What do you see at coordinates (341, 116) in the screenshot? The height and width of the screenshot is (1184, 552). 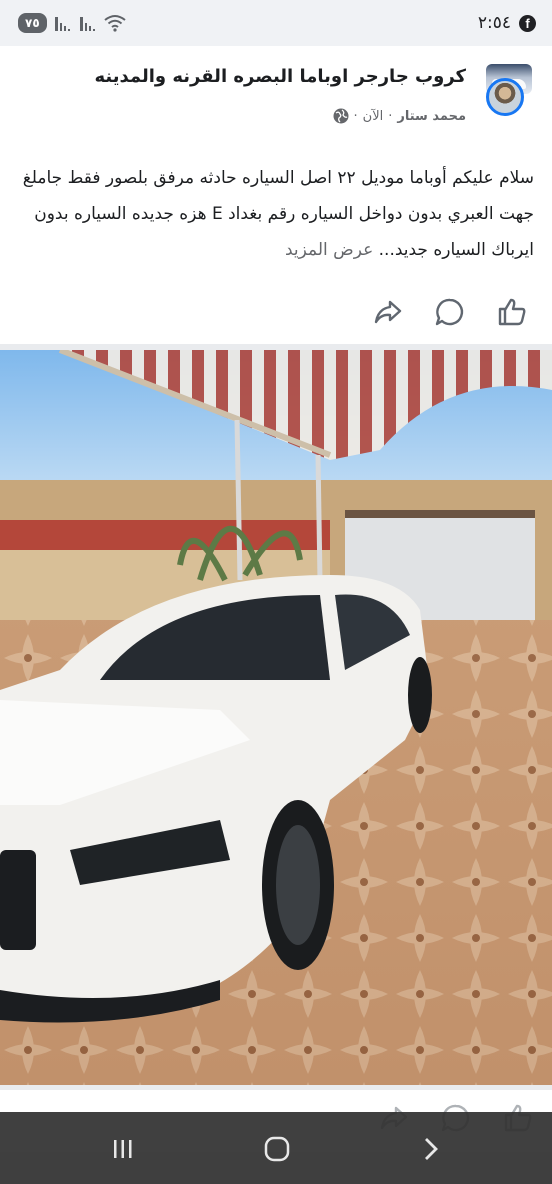 I see `globe-icon` at bounding box center [341, 116].